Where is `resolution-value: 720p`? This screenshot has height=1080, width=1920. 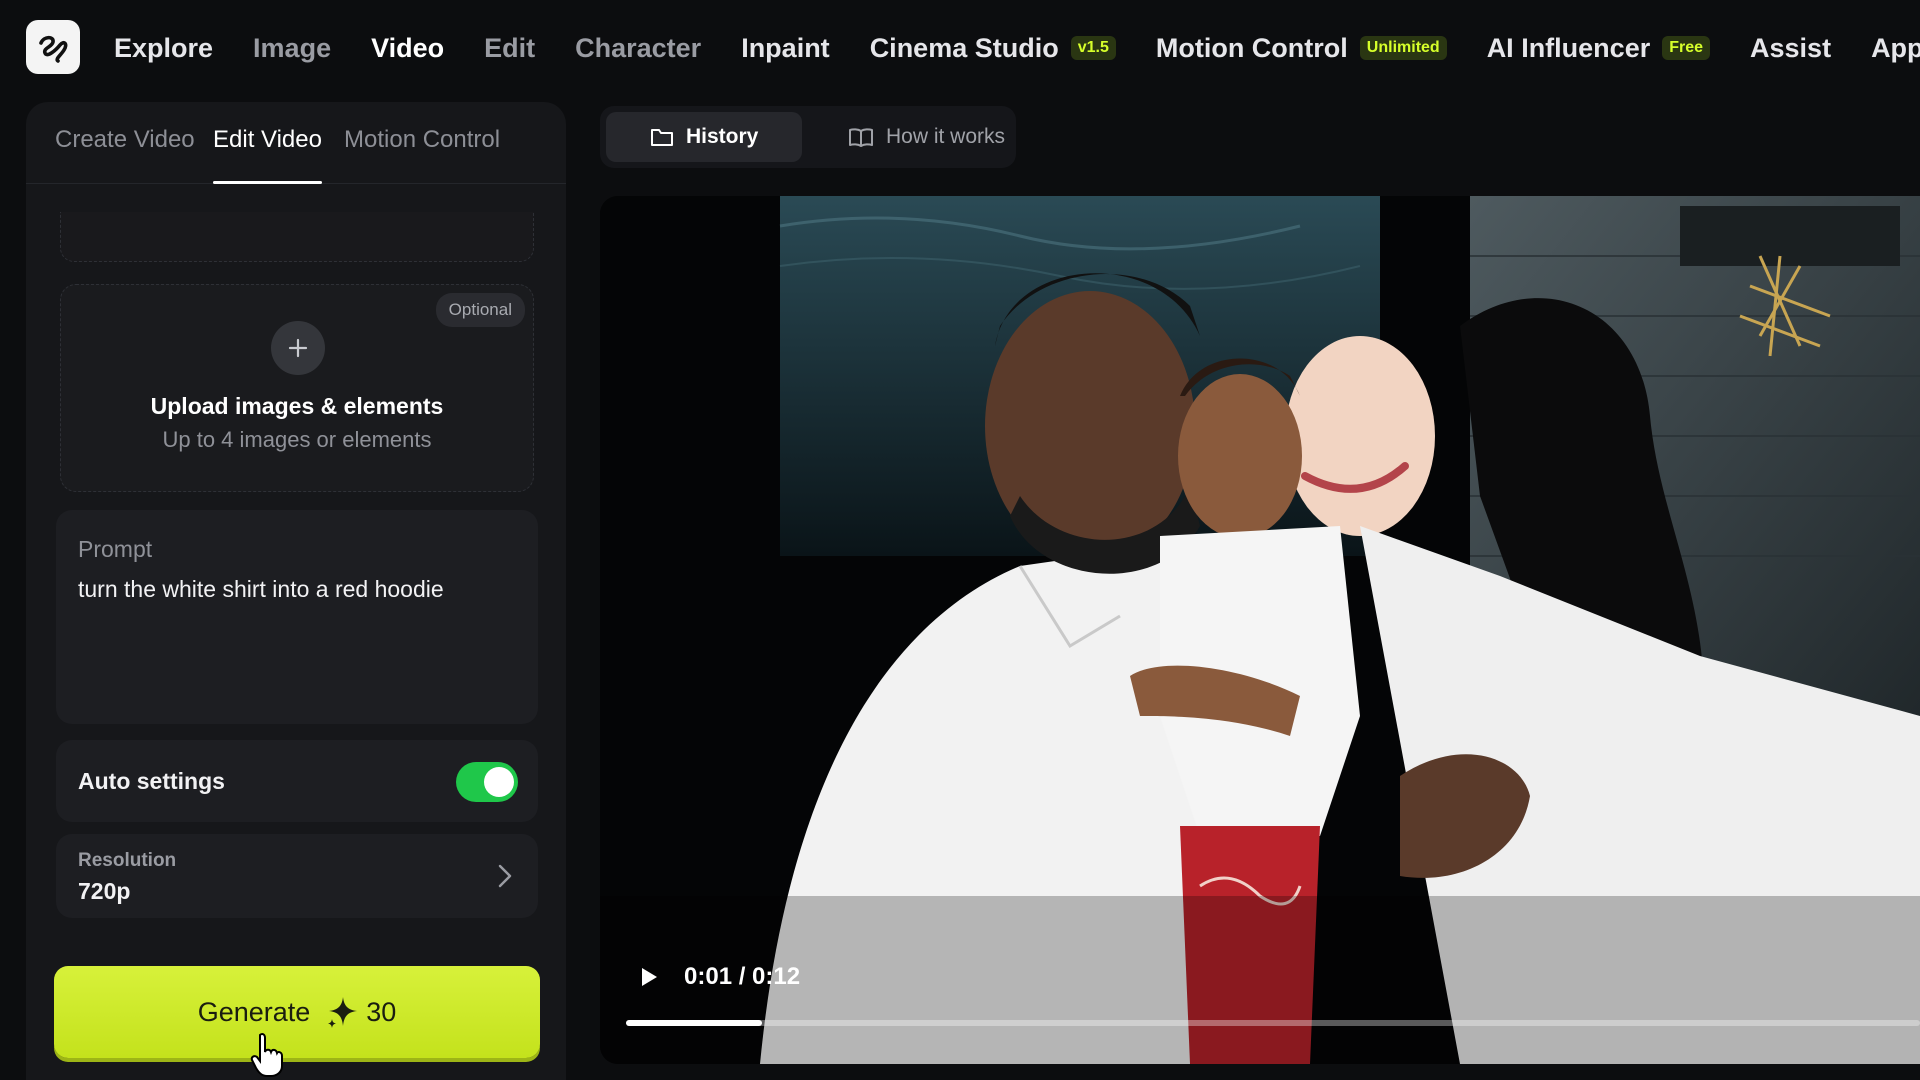
resolution-value: 720p is located at coordinates (104, 891).